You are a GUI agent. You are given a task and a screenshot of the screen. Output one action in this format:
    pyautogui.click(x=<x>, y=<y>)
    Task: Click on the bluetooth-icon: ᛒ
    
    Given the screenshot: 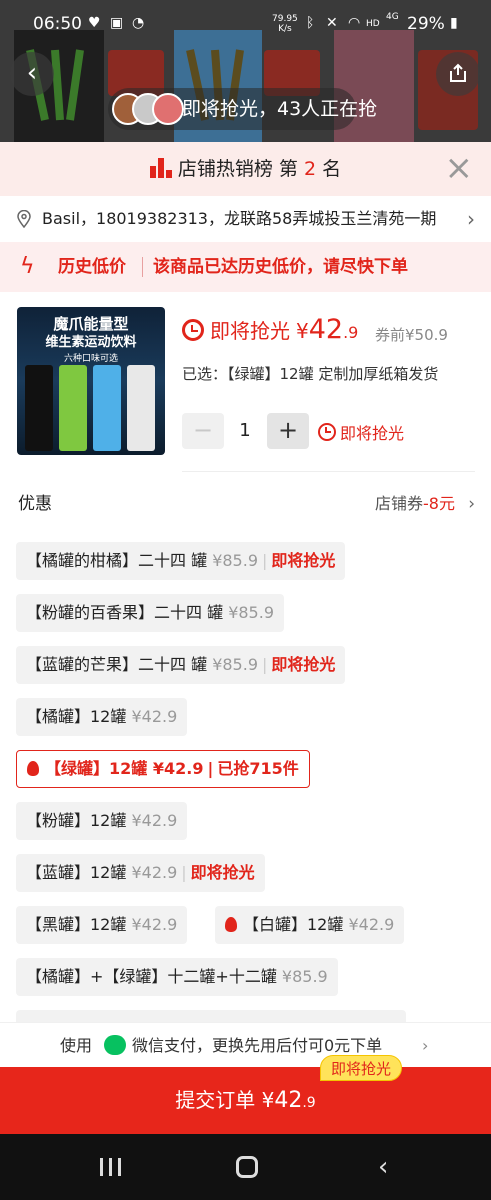 What is the action you would take?
    pyautogui.click(x=310, y=23)
    